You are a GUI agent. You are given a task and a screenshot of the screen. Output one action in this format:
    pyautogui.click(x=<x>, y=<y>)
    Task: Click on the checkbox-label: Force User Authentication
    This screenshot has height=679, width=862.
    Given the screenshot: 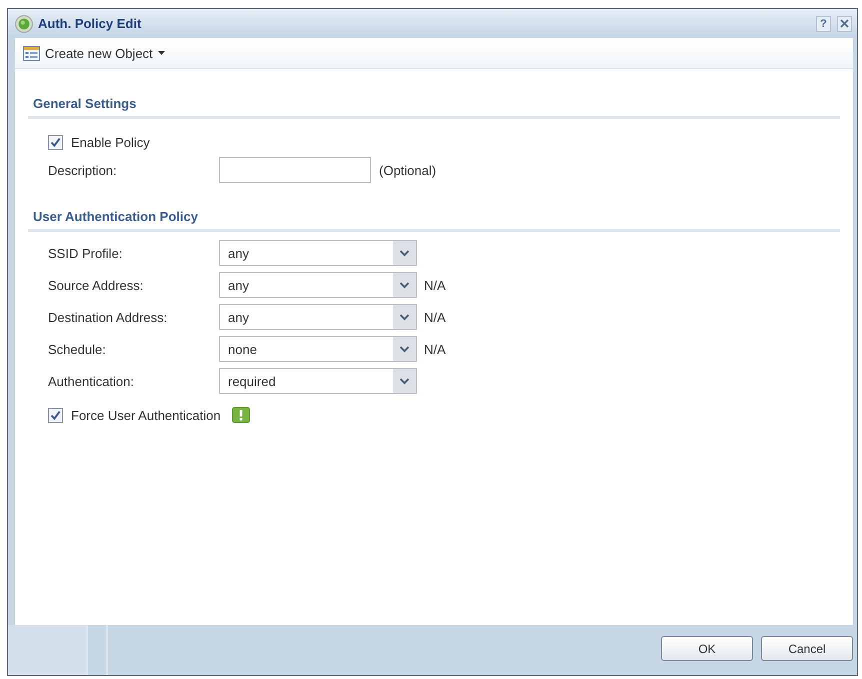 What is the action you would take?
    pyautogui.click(x=146, y=415)
    